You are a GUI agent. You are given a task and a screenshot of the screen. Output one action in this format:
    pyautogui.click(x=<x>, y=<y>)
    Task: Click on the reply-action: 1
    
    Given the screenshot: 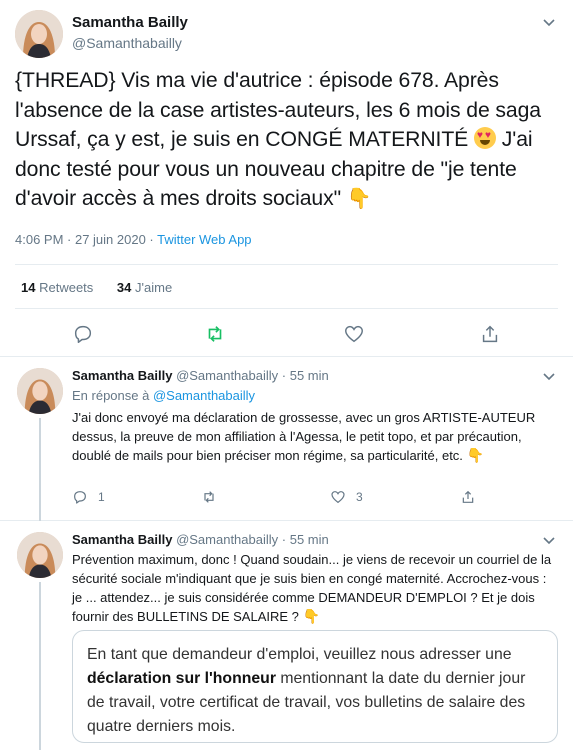 What is the action you would take?
    pyautogui.click(x=88, y=497)
    